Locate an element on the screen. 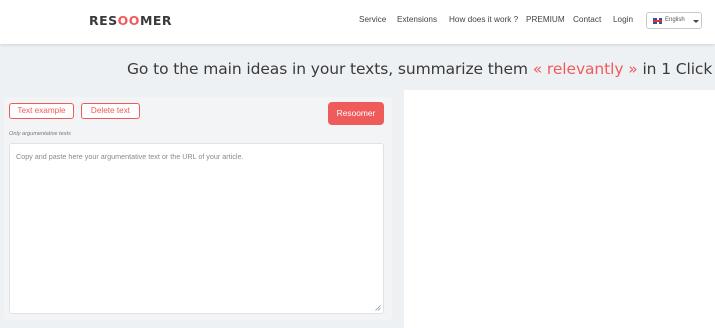 The width and height of the screenshot is (715, 328). language-selector: English is located at coordinates (674, 20).